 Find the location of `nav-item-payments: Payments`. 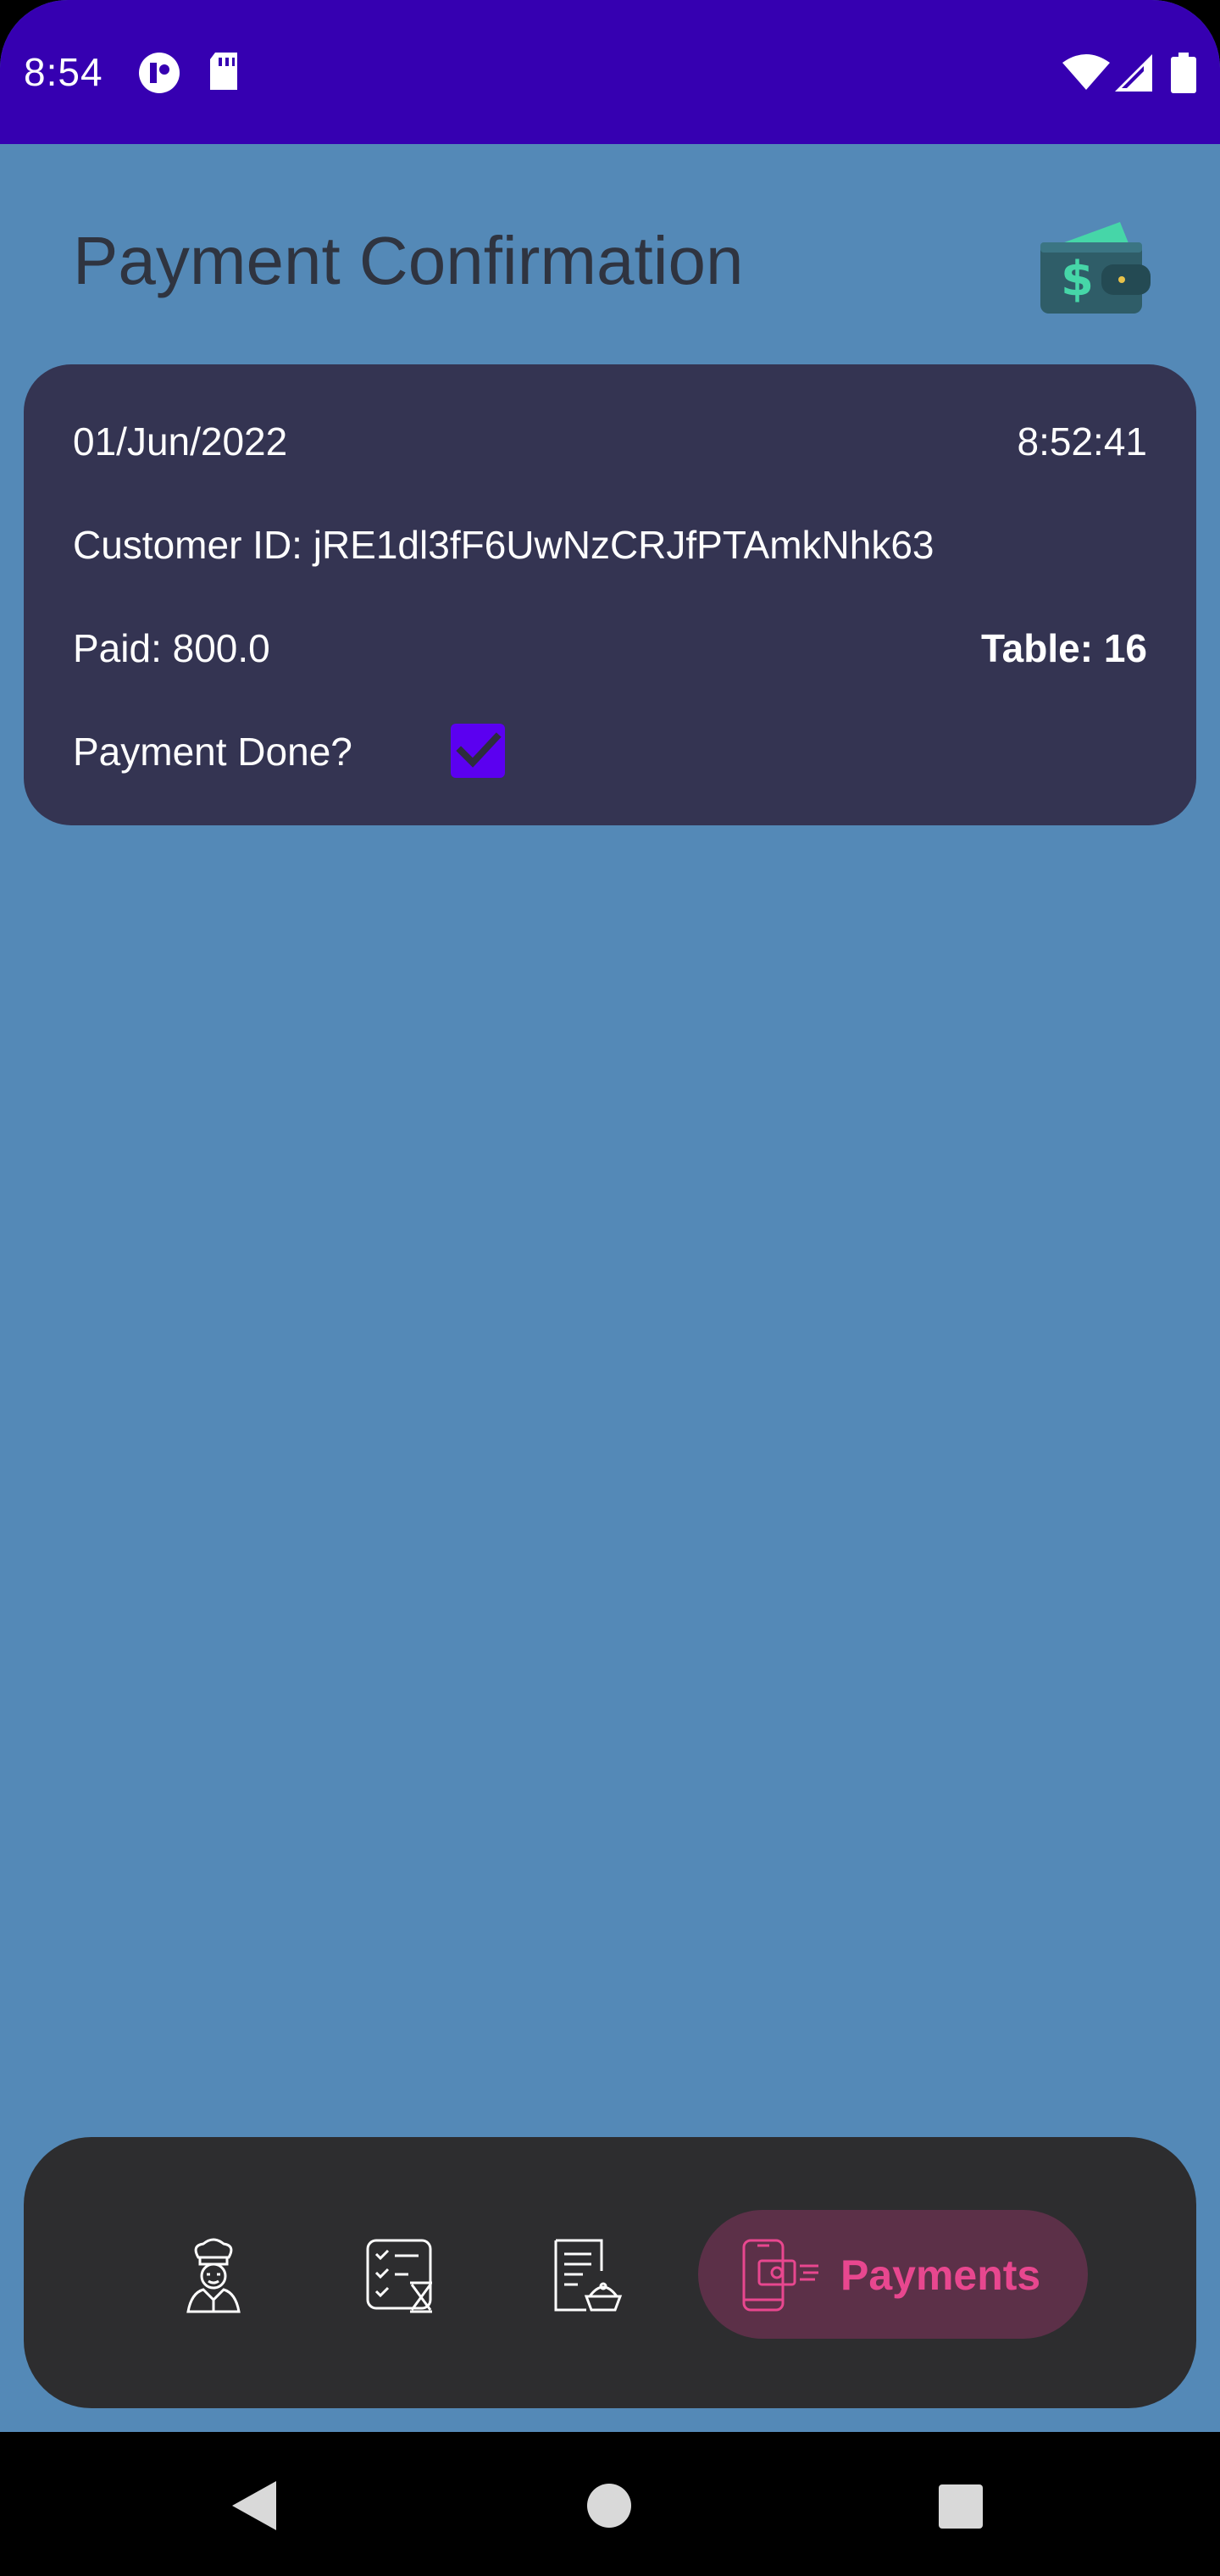

nav-item-payments: Payments is located at coordinates (893, 2274).